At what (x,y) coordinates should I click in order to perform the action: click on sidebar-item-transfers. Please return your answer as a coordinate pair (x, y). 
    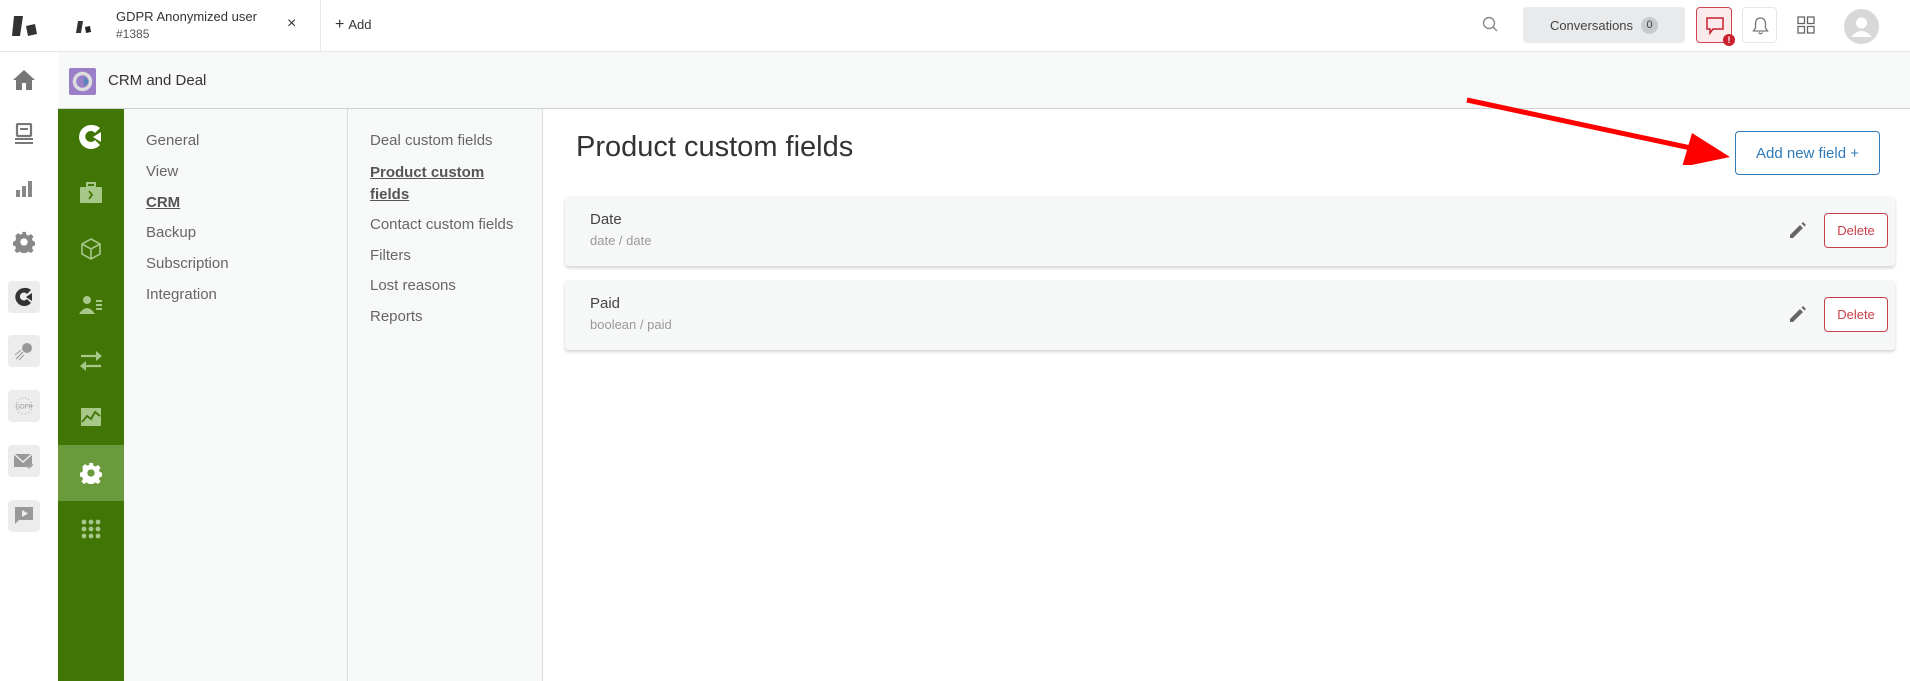
    Looking at the image, I should click on (91, 361).